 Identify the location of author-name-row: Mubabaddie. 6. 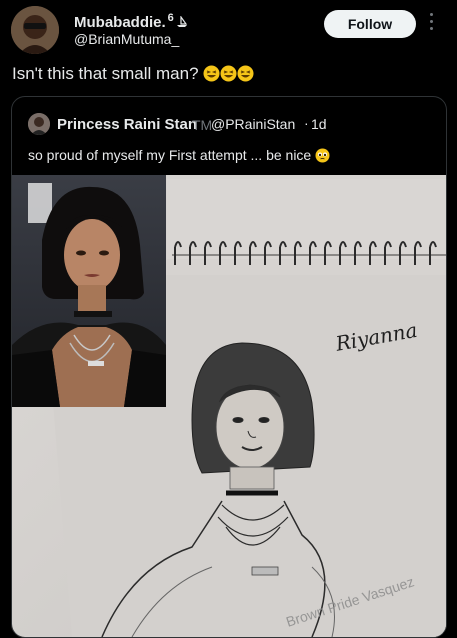
(131, 22).